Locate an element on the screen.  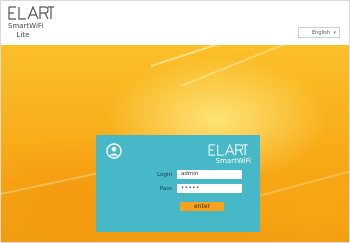
login-label: Login is located at coordinates (164, 175).